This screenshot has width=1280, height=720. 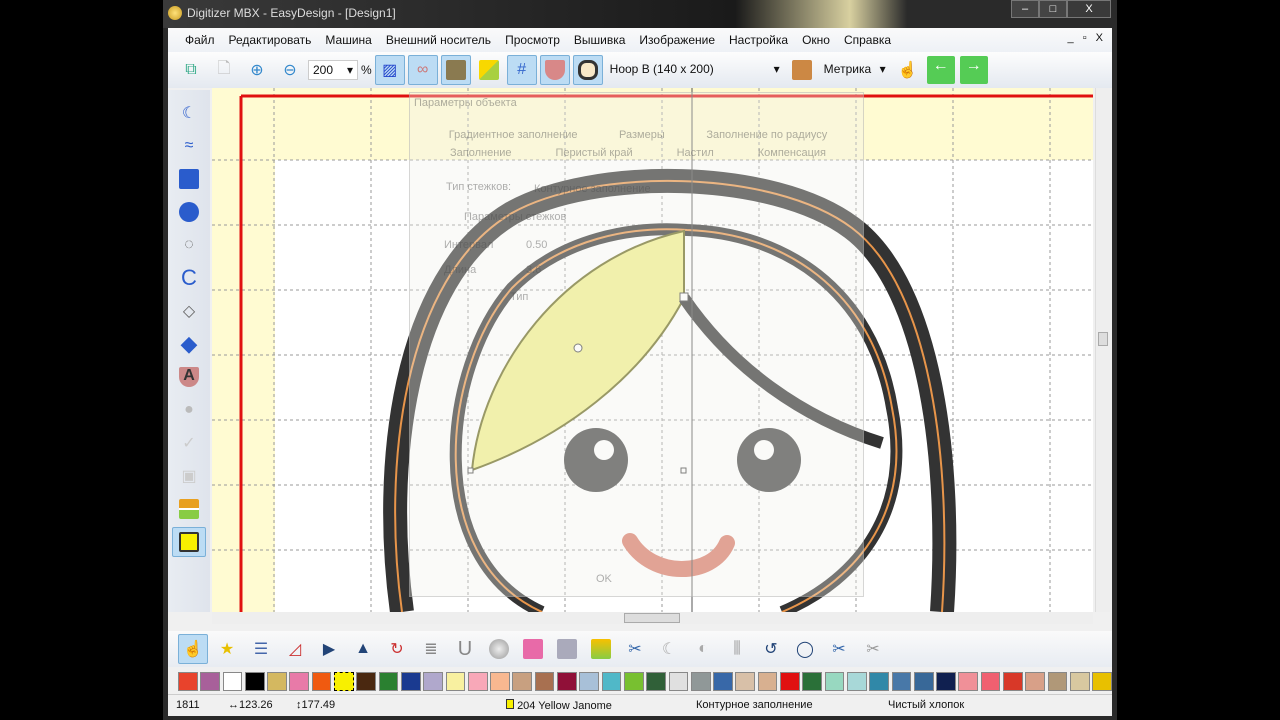 I want to click on photo-stitch-icon: ▣, so click(x=189, y=476).